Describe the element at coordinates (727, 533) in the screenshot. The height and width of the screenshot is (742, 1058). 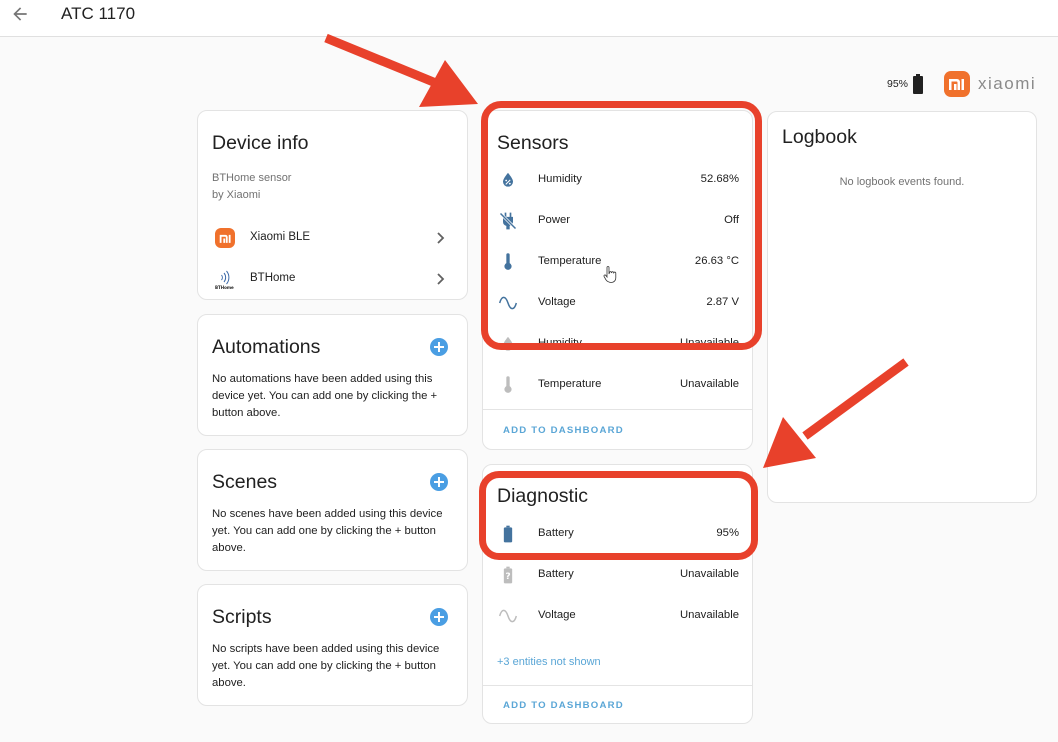
I see `entity-value: 95%` at that location.